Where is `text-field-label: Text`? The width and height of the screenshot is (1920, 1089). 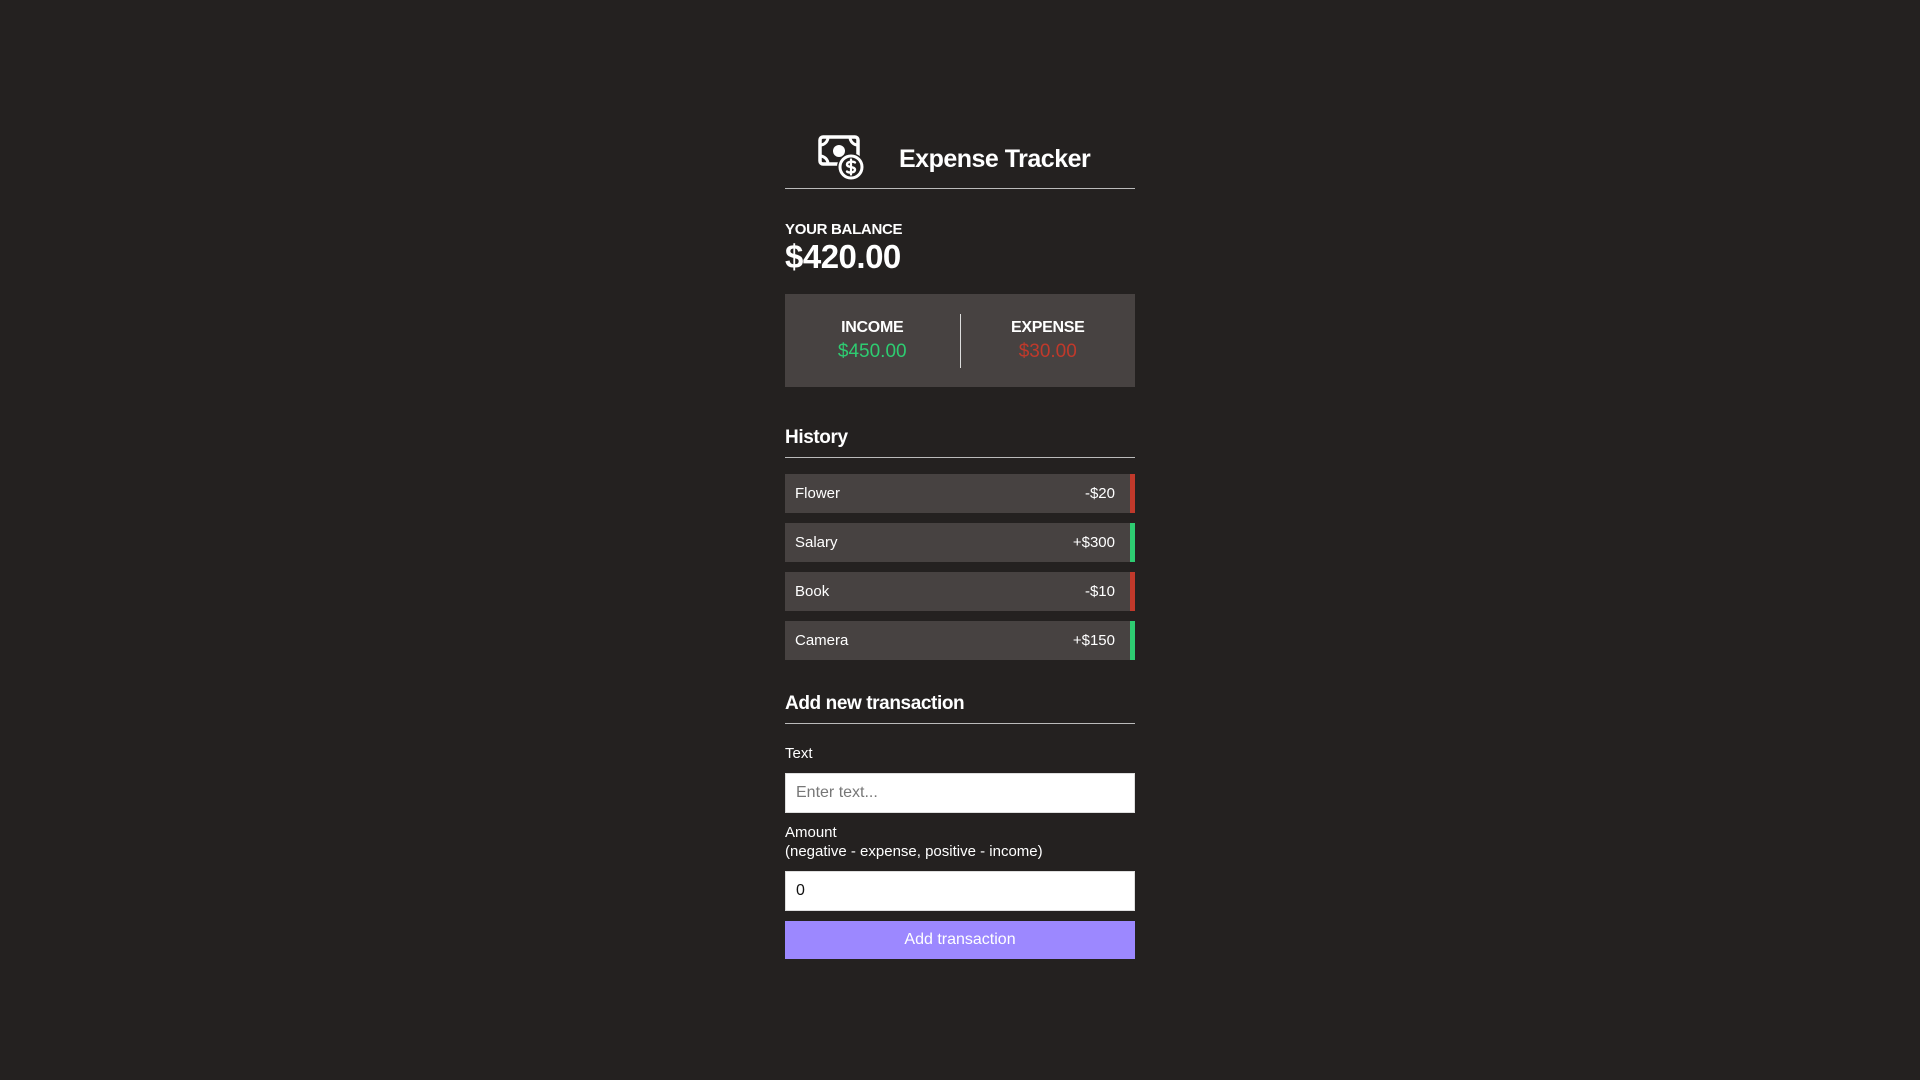 text-field-label: Text is located at coordinates (799, 753).